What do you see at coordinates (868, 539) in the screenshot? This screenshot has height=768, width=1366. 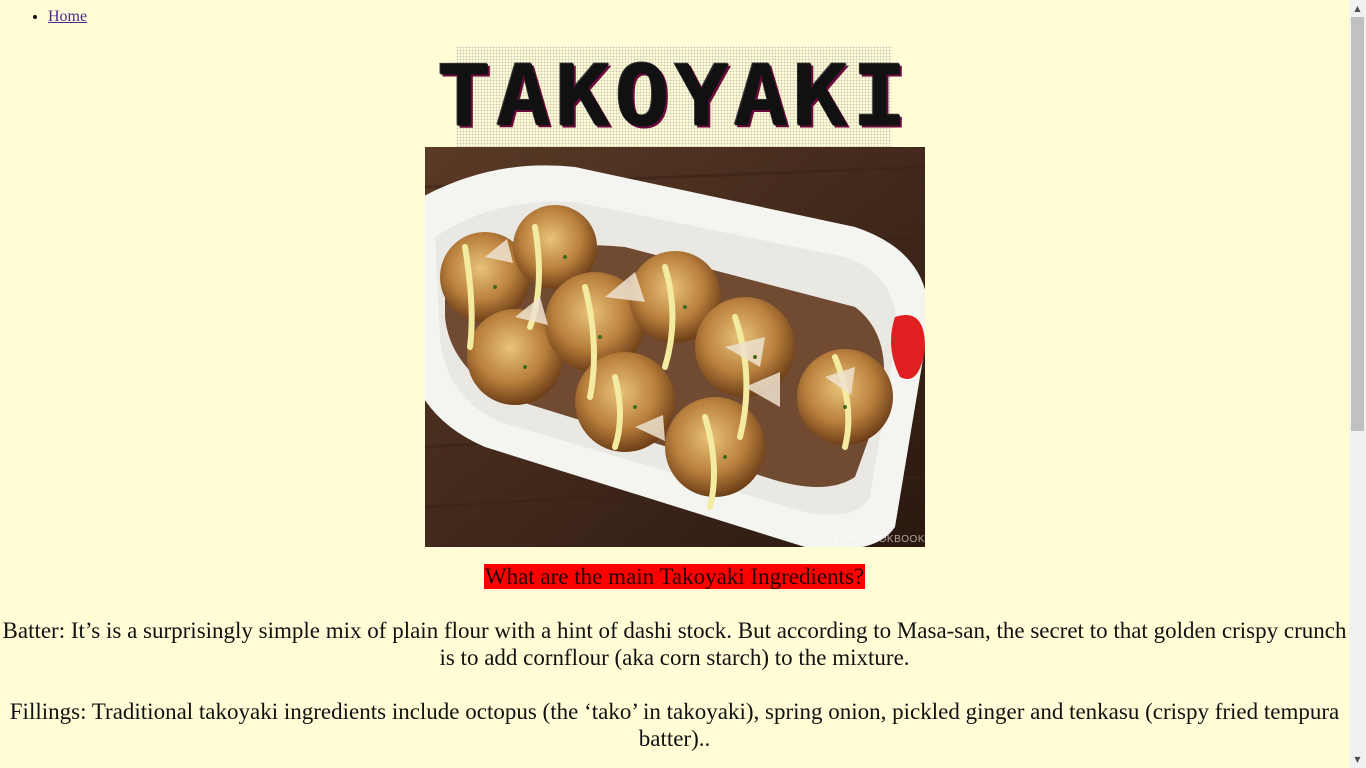 I see `photo-watermark: JUSTONECOOKBOOK` at bounding box center [868, 539].